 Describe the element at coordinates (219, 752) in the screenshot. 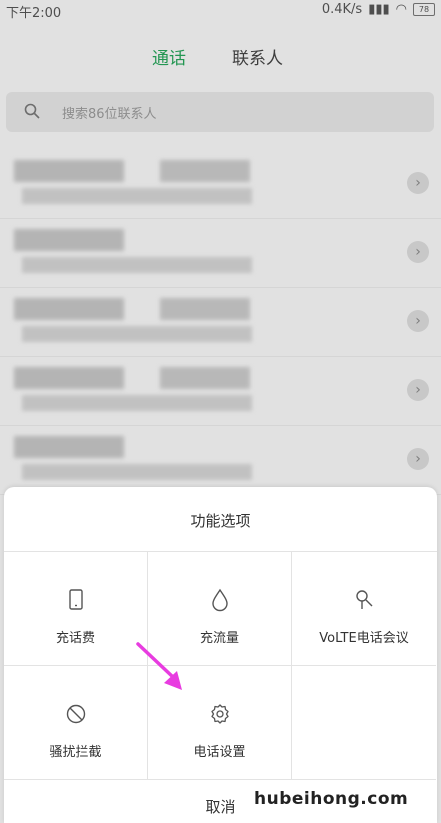

I see `option-label: 电话设置` at that location.